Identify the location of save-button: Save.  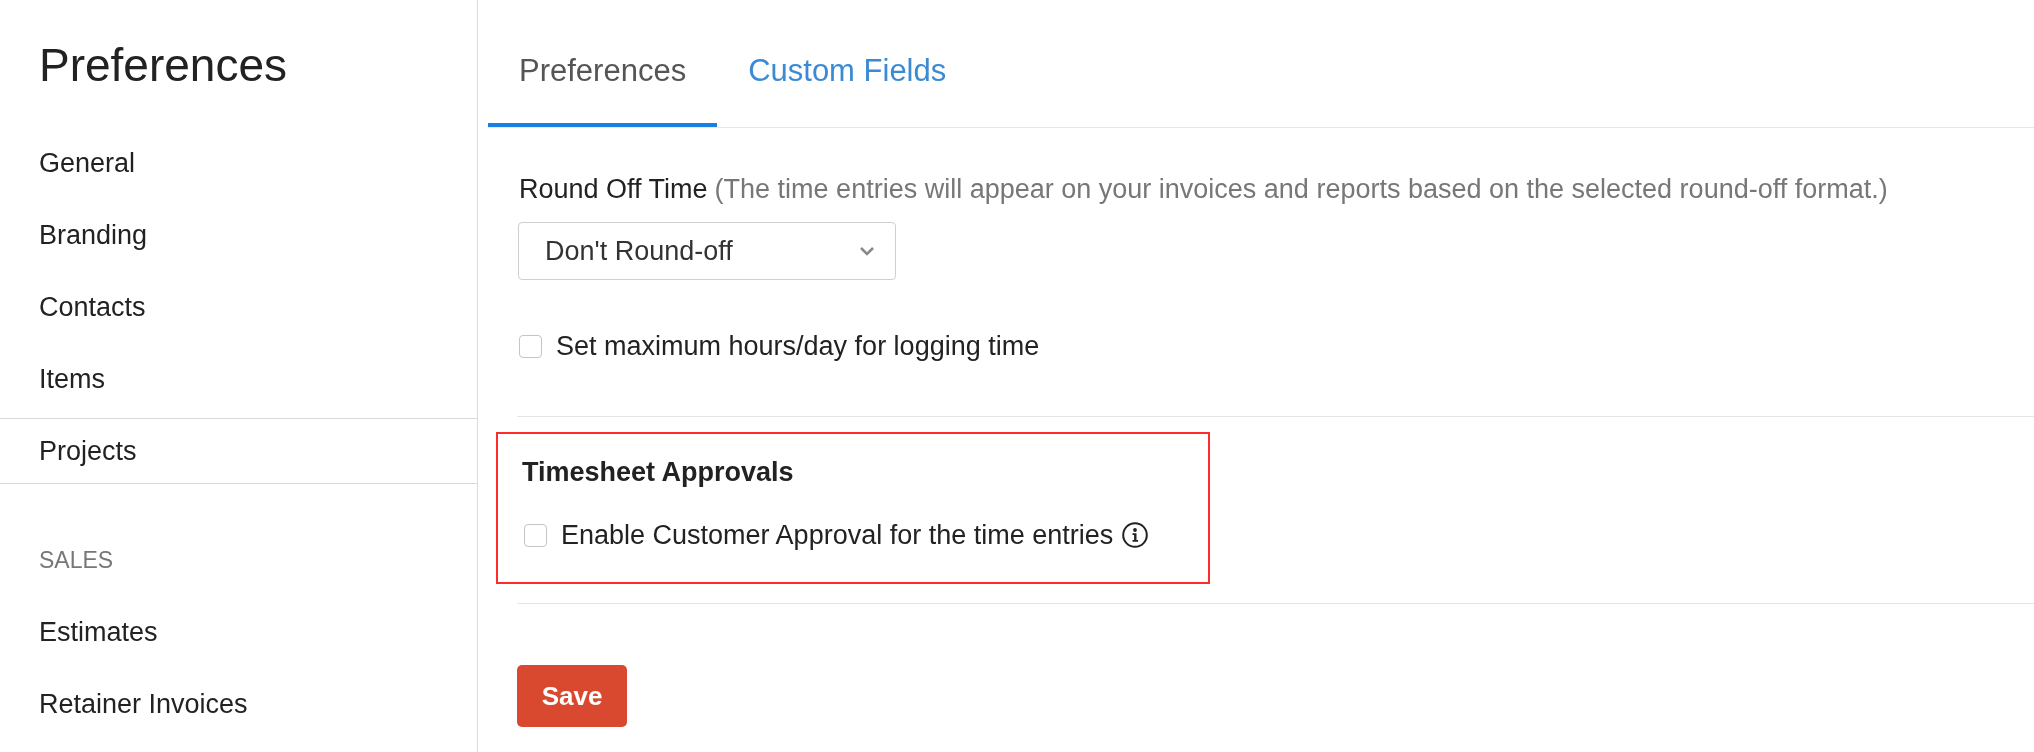
(572, 696).